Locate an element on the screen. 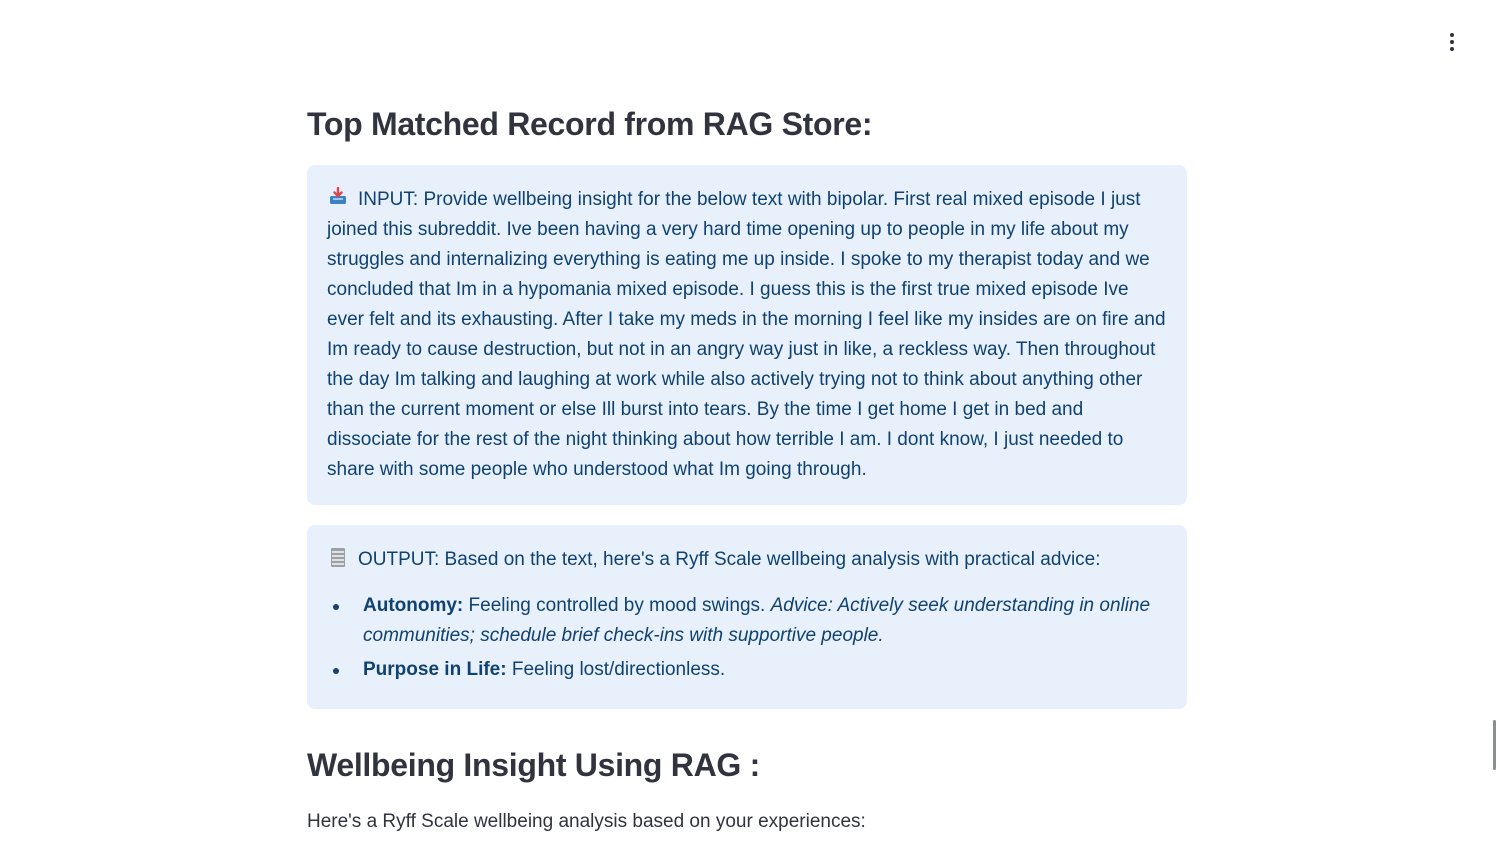 This screenshot has height=860, width=1498. list-item-text: Feeling lost/directionless. is located at coordinates (616, 669).